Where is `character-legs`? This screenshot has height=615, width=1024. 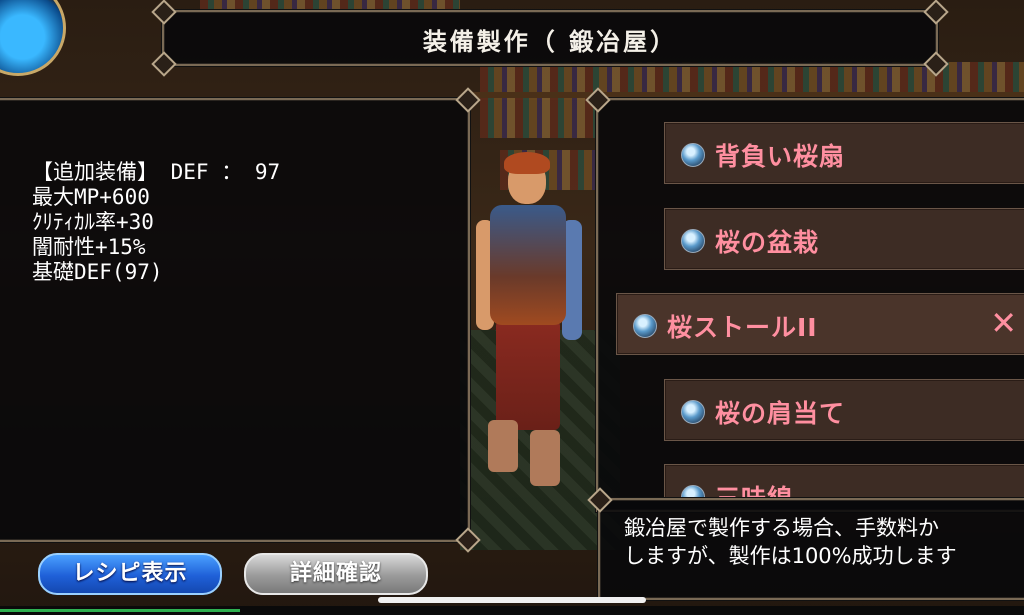
character-legs is located at coordinates (528, 375).